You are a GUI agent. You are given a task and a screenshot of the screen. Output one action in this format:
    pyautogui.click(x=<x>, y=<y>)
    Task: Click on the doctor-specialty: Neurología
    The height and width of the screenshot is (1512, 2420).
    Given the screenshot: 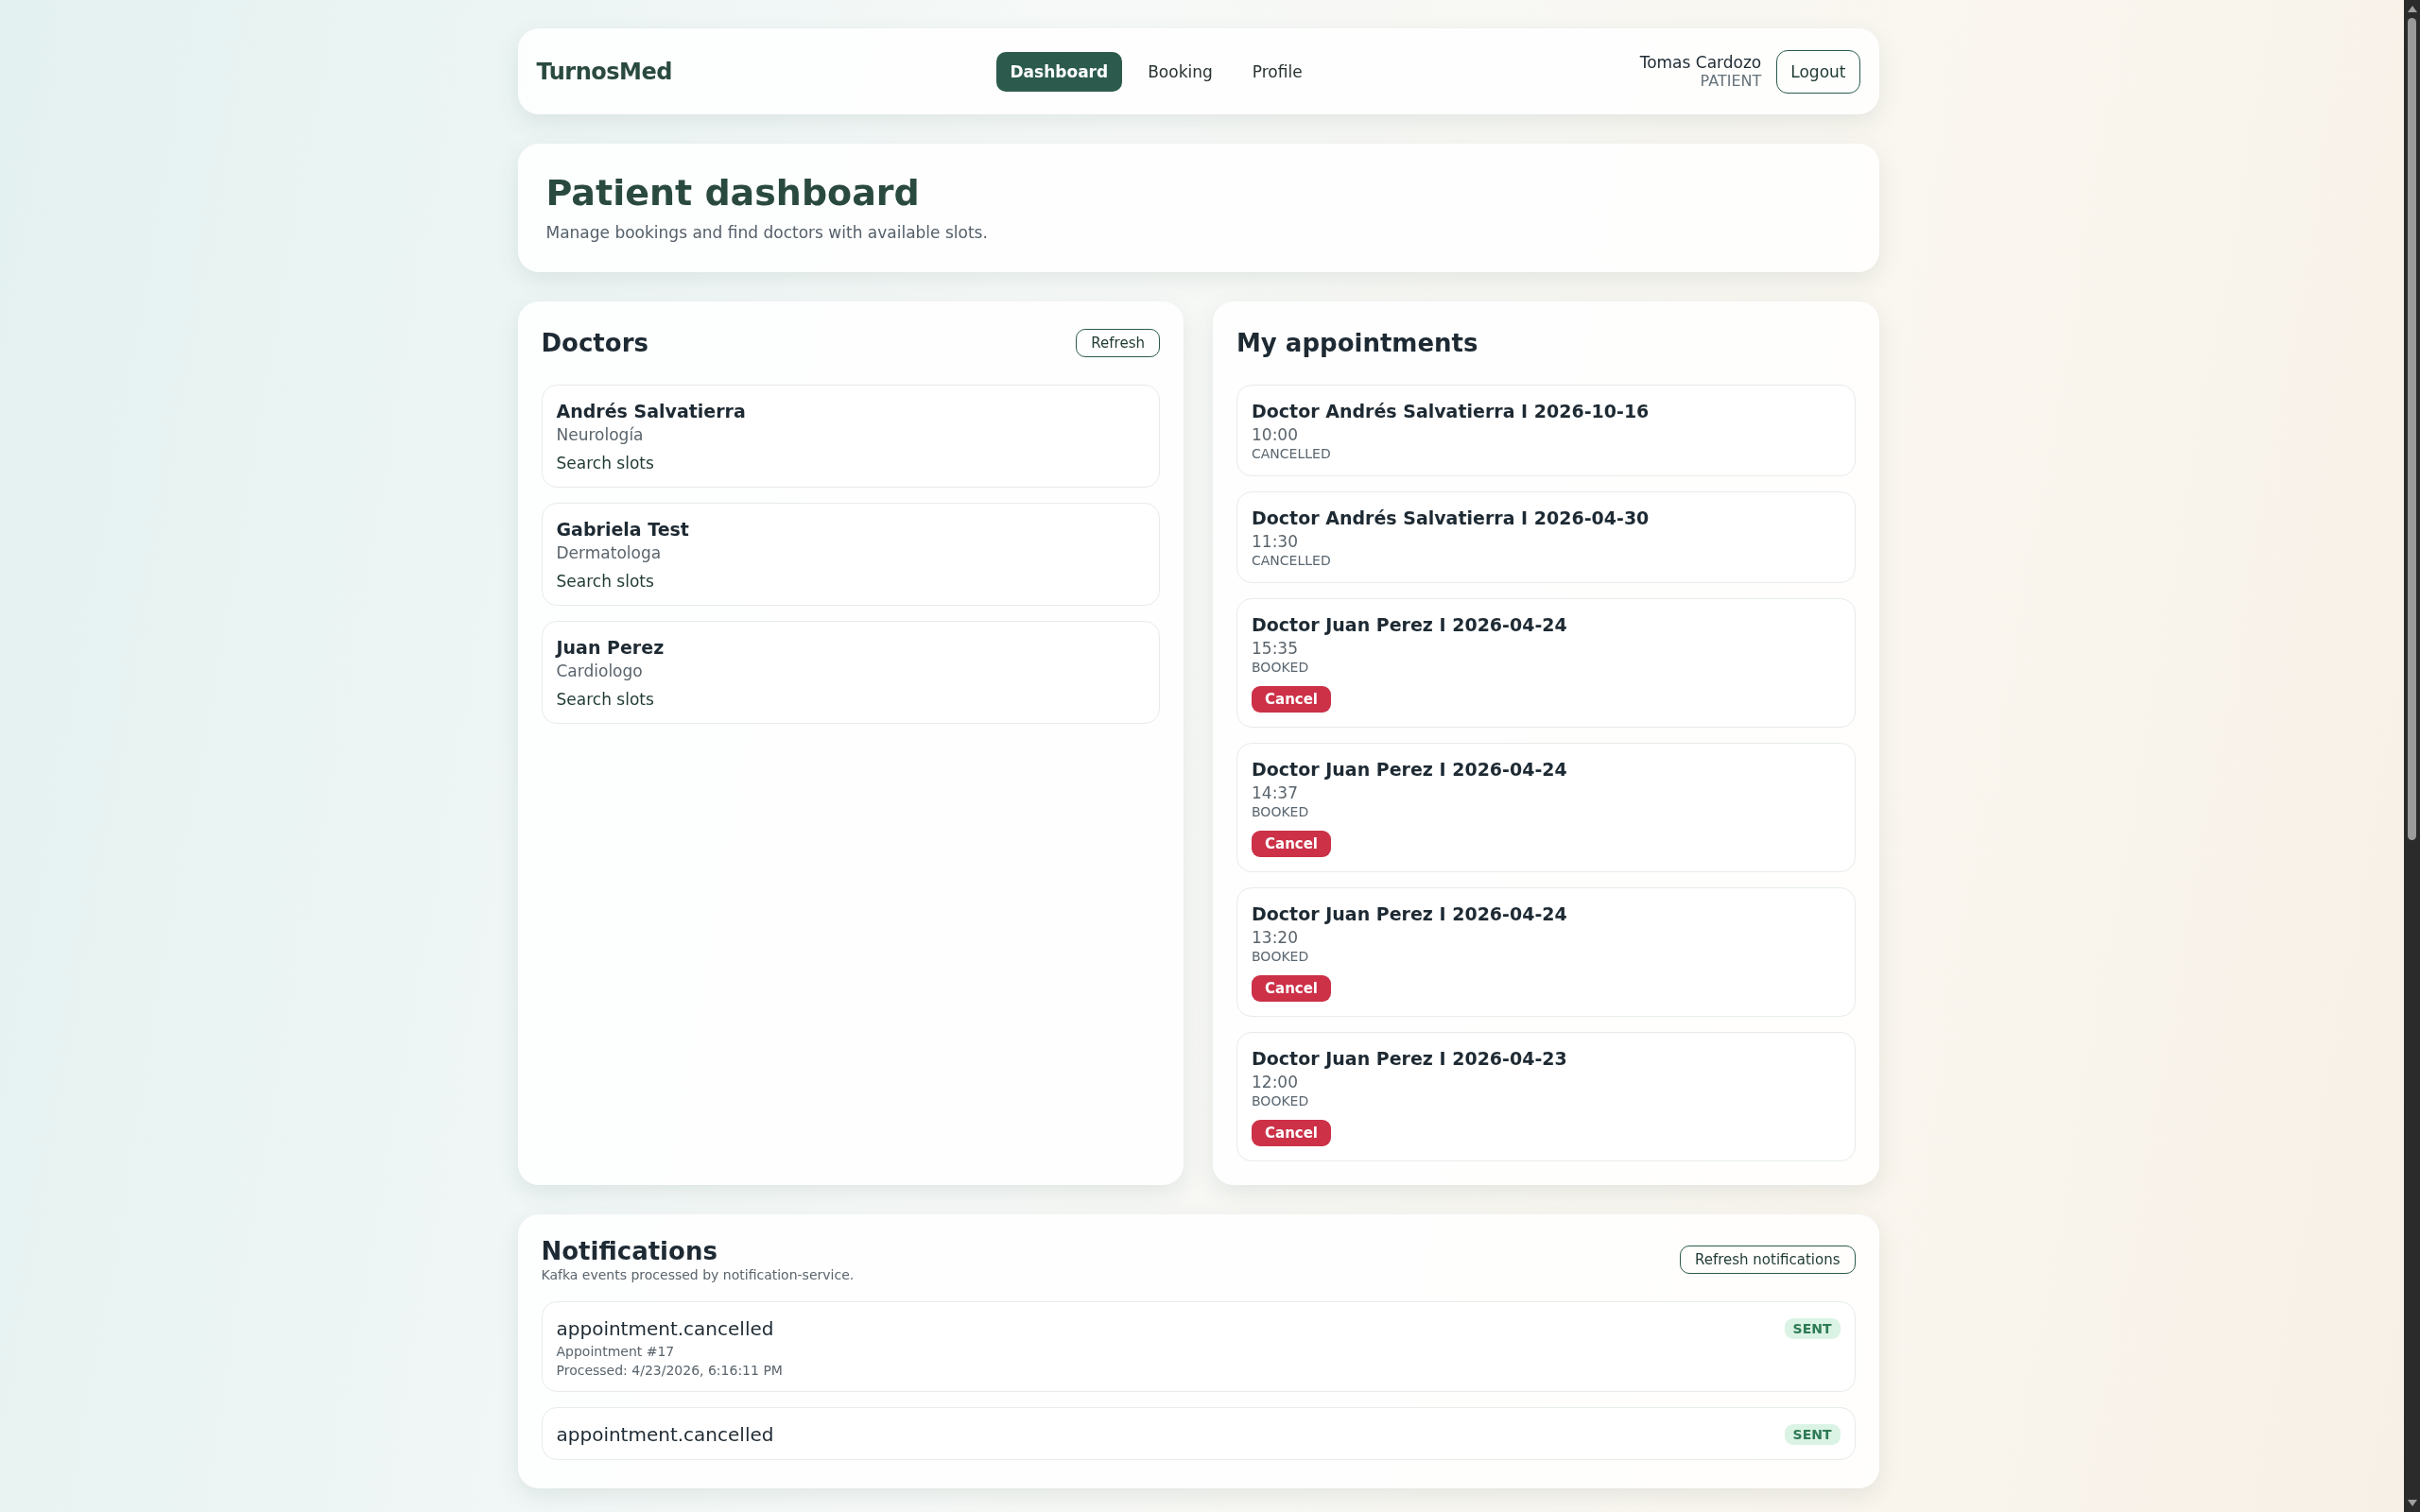 What is the action you would take?
    pyautogui.click(x=600, y=434)
    